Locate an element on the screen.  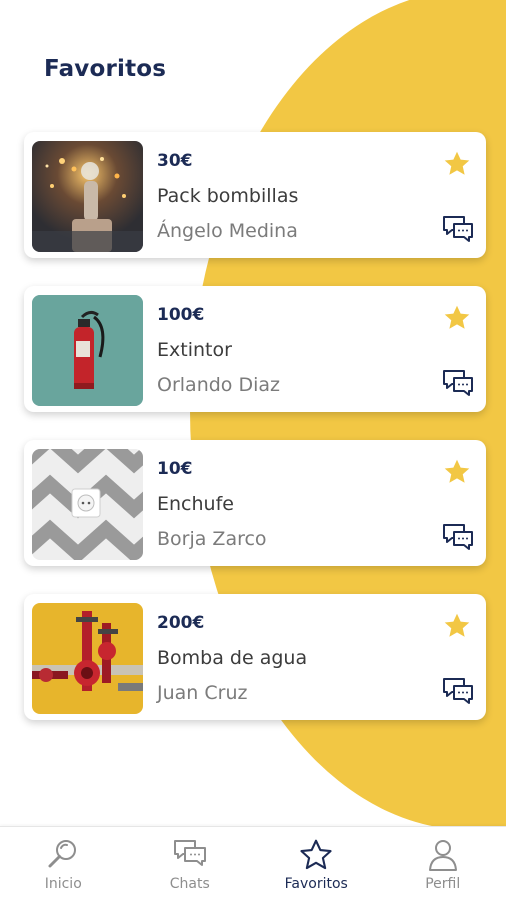
bottom-tab-bar: Inicio Chats Favoritos Perfil is located at coordinates (253, 863).